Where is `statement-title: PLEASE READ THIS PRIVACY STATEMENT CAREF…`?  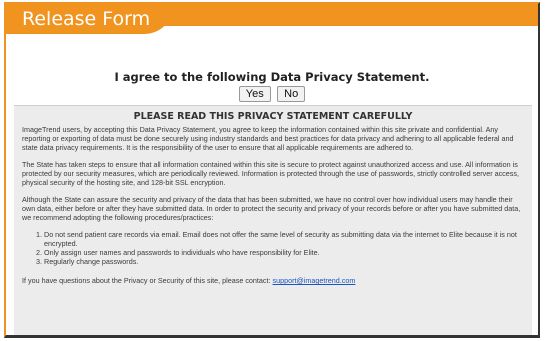
statement-title: PLEASE READ THIS PRIVACY STATEMENT CAREF… is located at coordinates (273, 116).